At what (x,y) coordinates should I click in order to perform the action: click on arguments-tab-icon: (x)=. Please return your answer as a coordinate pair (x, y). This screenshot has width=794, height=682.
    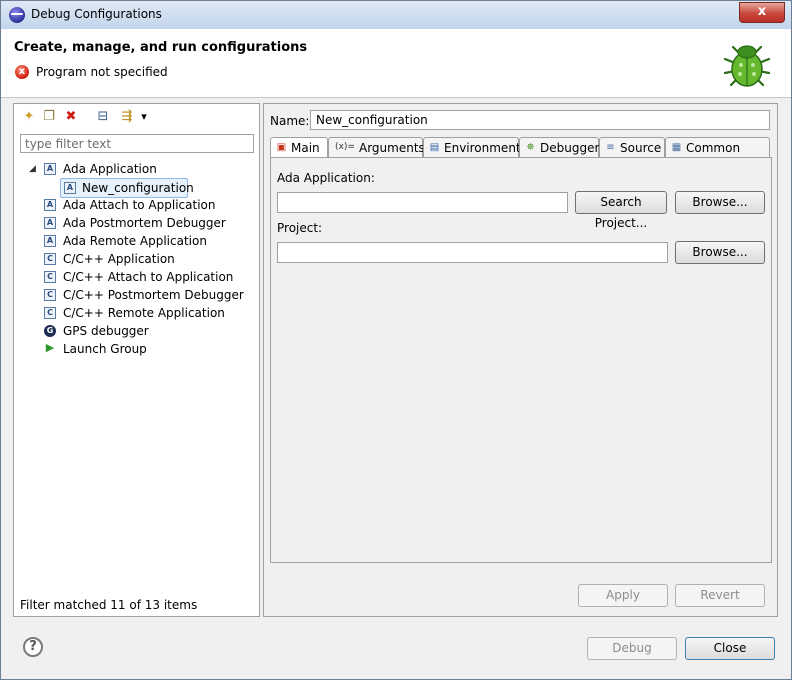
    Looking at the image, I should click on (345, 147).